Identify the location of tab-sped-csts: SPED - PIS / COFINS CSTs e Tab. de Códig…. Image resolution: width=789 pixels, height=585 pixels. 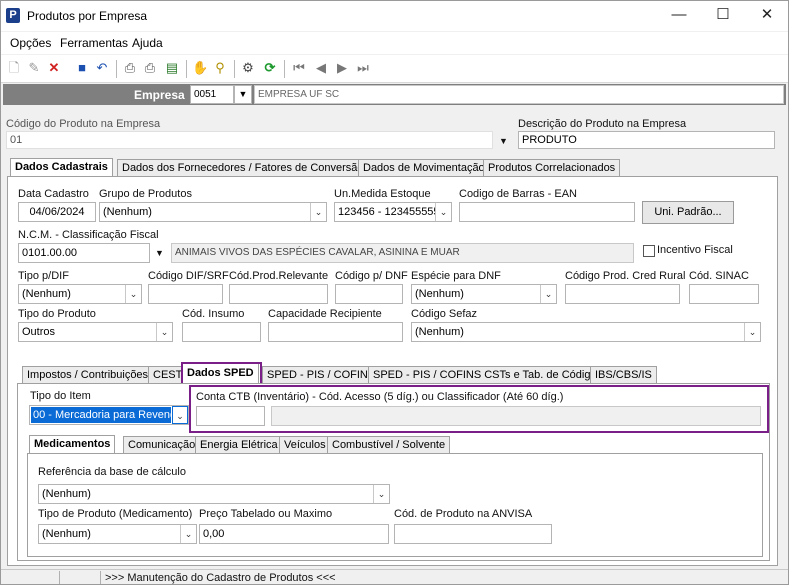
(488, 375).